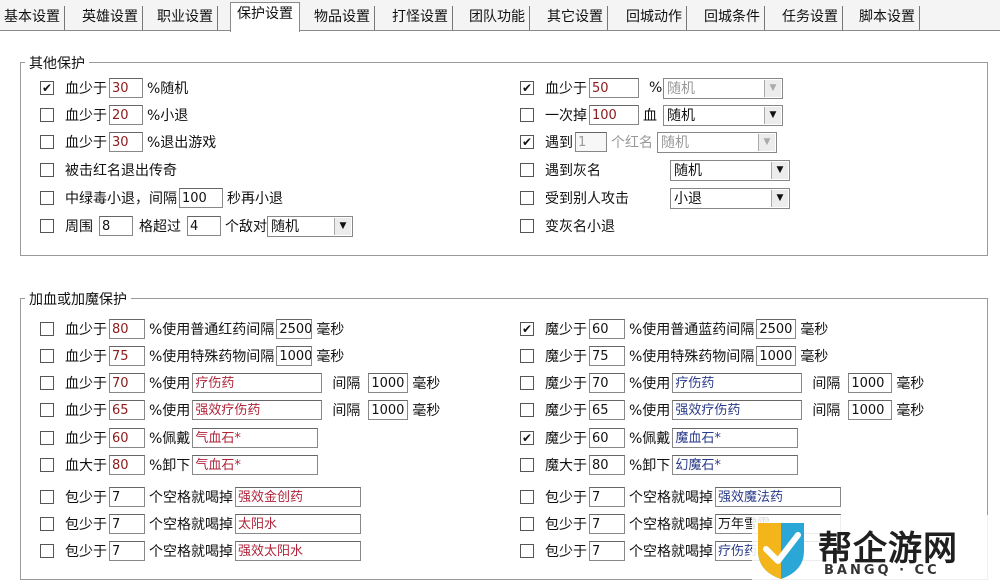 Image resolution: width=1000 pixels, height=585 pixels. Describe the element at coordinates (126, 142) in the screenshot. I see `hp-threshold-input: 30` at that location.